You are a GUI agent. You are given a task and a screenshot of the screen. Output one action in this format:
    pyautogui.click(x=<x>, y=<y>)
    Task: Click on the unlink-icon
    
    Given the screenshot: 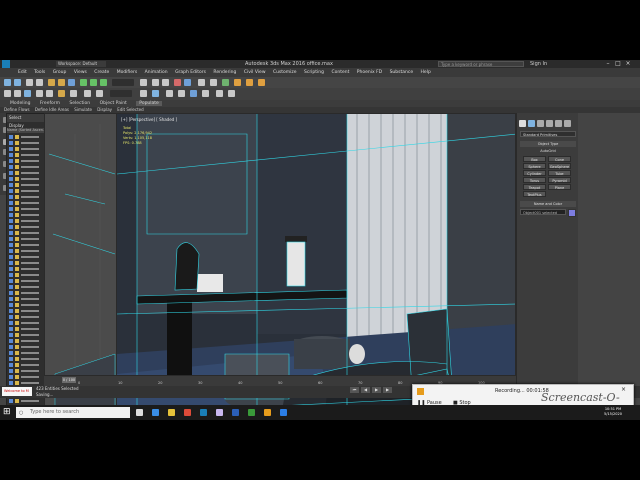 What is the action you would take?
    pyautogui.click(x=39, y=82)
    